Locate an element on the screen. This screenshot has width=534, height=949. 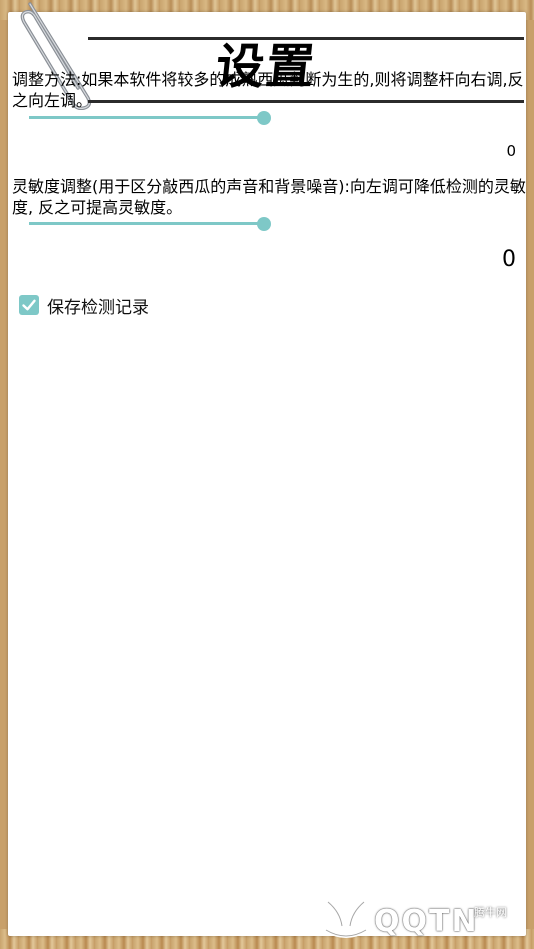
adjust-slider is located at coordinates (151, 118).